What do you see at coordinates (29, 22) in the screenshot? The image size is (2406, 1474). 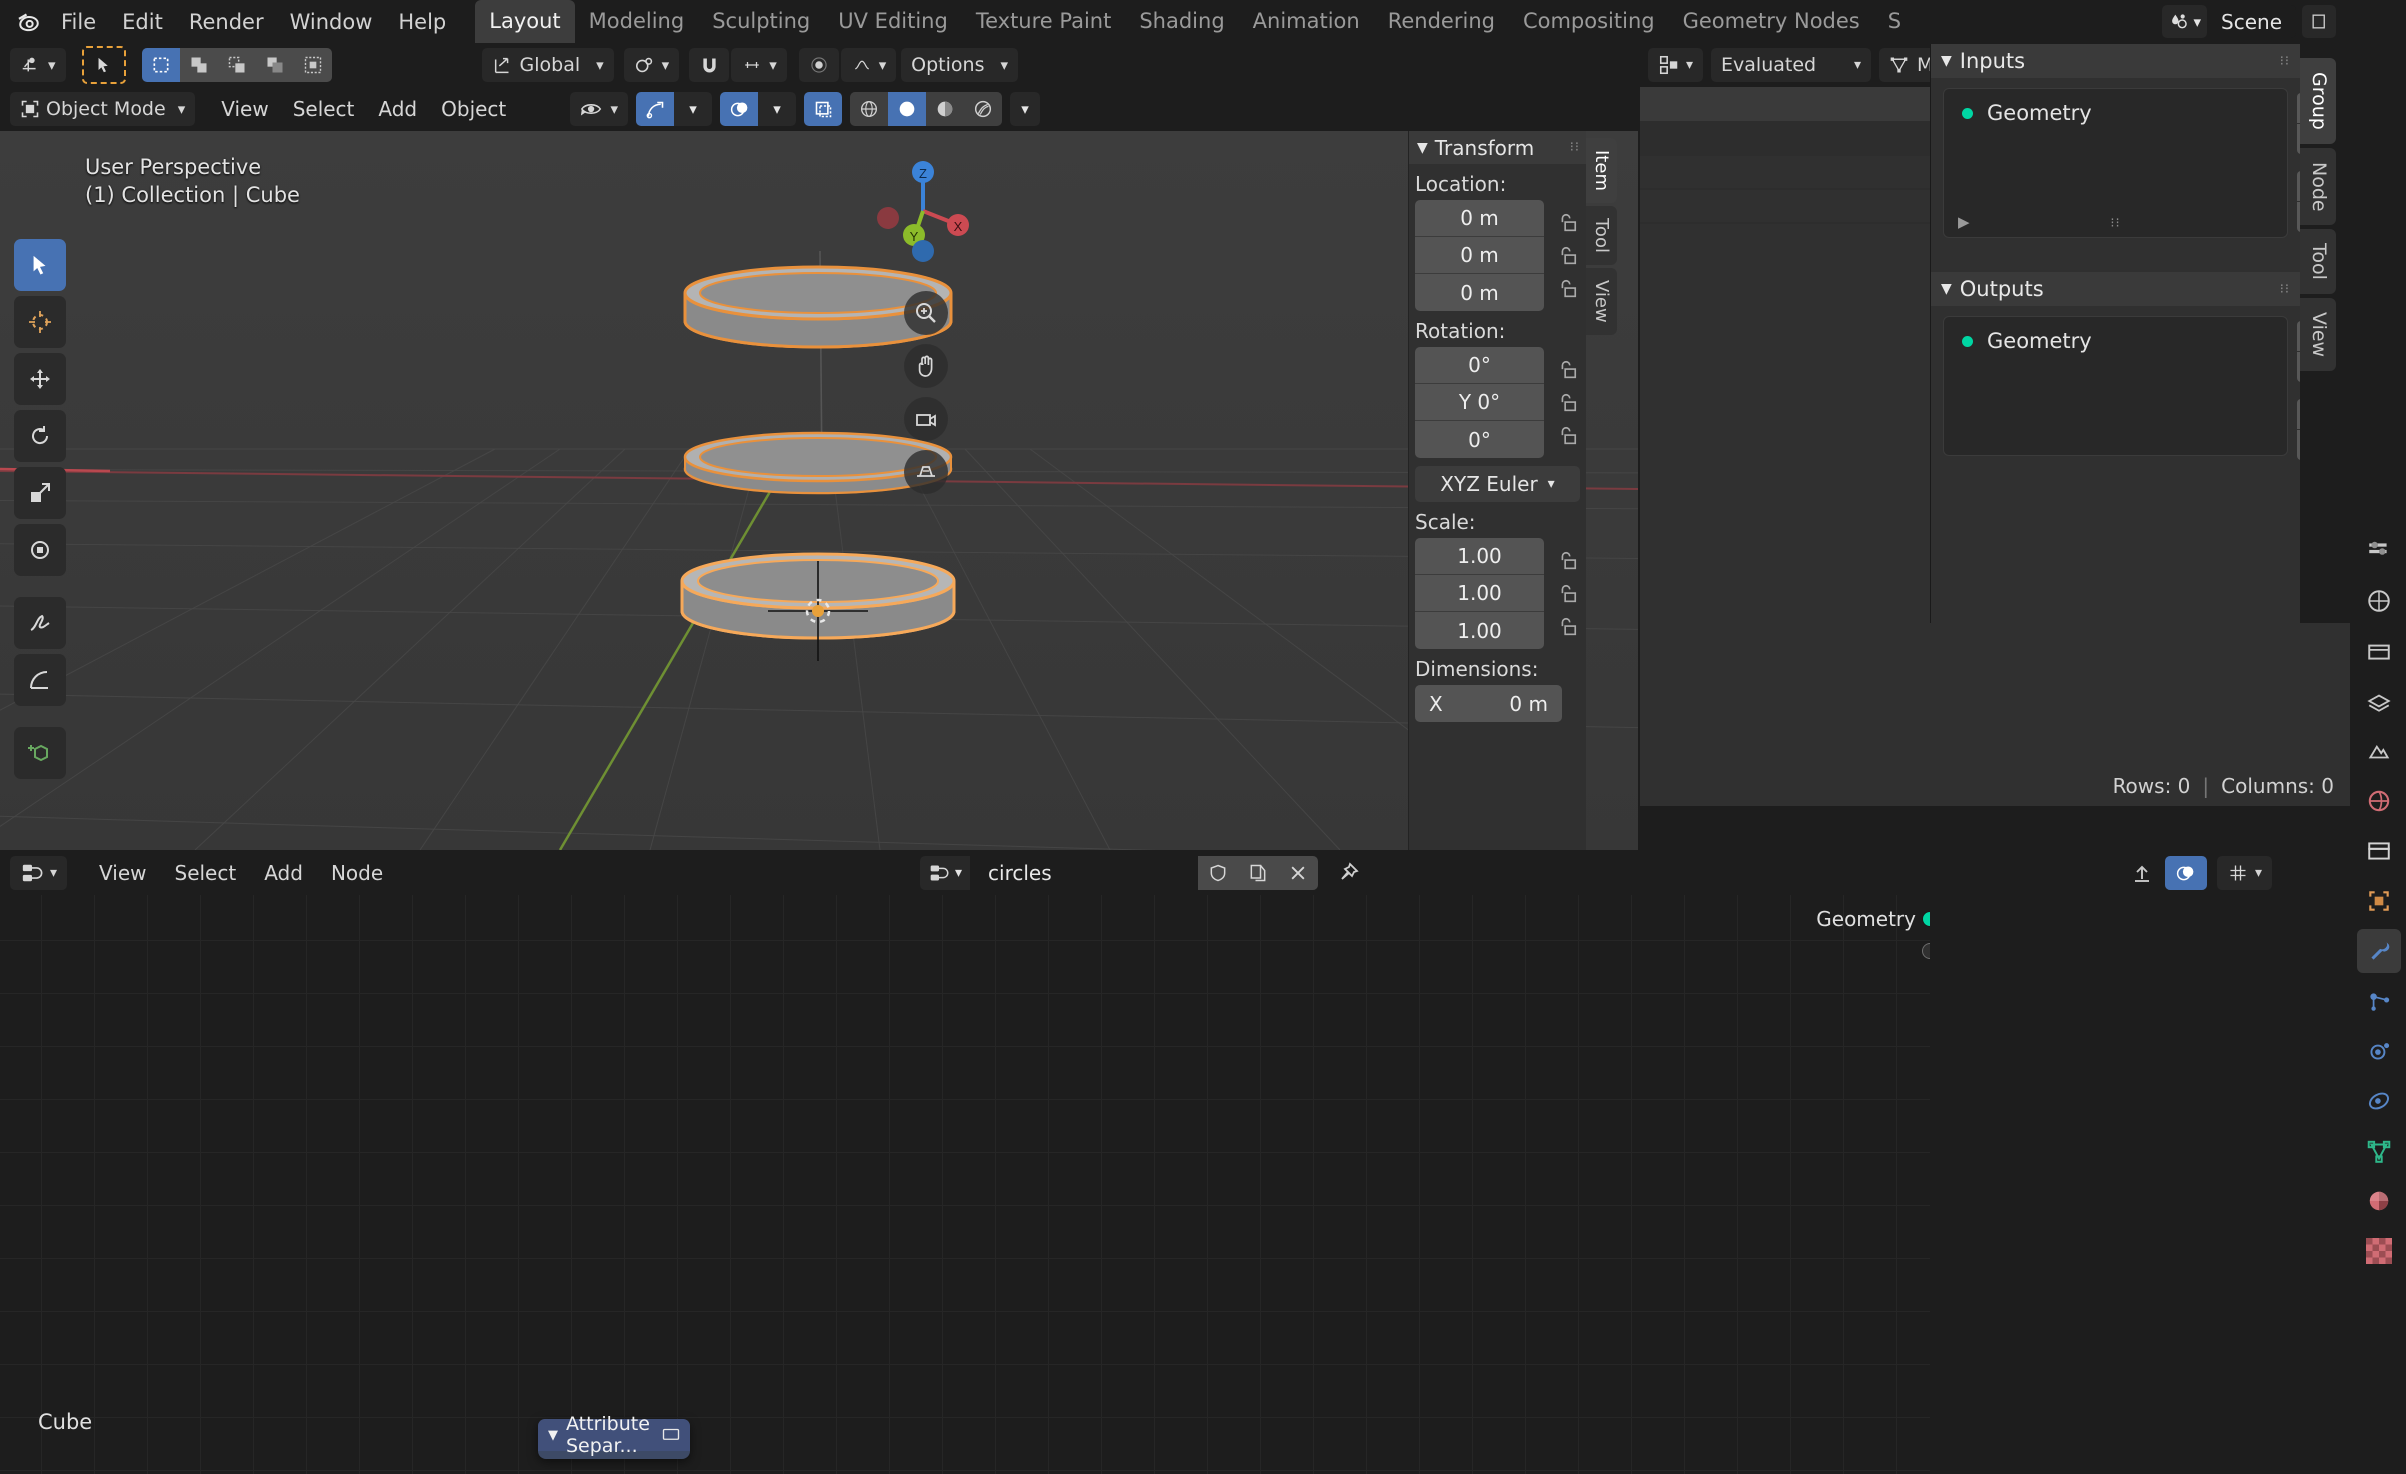 I see `blender-logo-icon` at bounding box center [29, 22].